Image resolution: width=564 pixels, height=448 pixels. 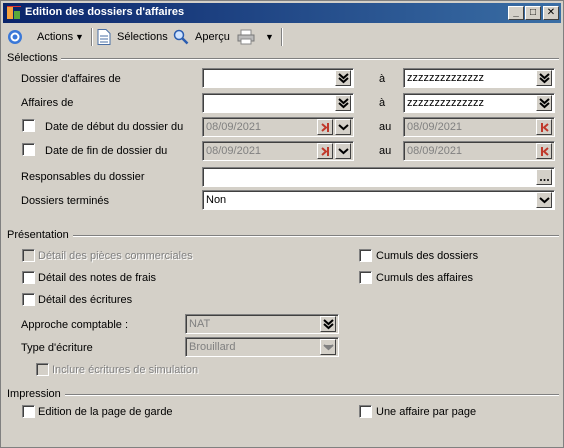 I want to click on start-date-from-value: 08/09/2021, so click(x=234, y=127).